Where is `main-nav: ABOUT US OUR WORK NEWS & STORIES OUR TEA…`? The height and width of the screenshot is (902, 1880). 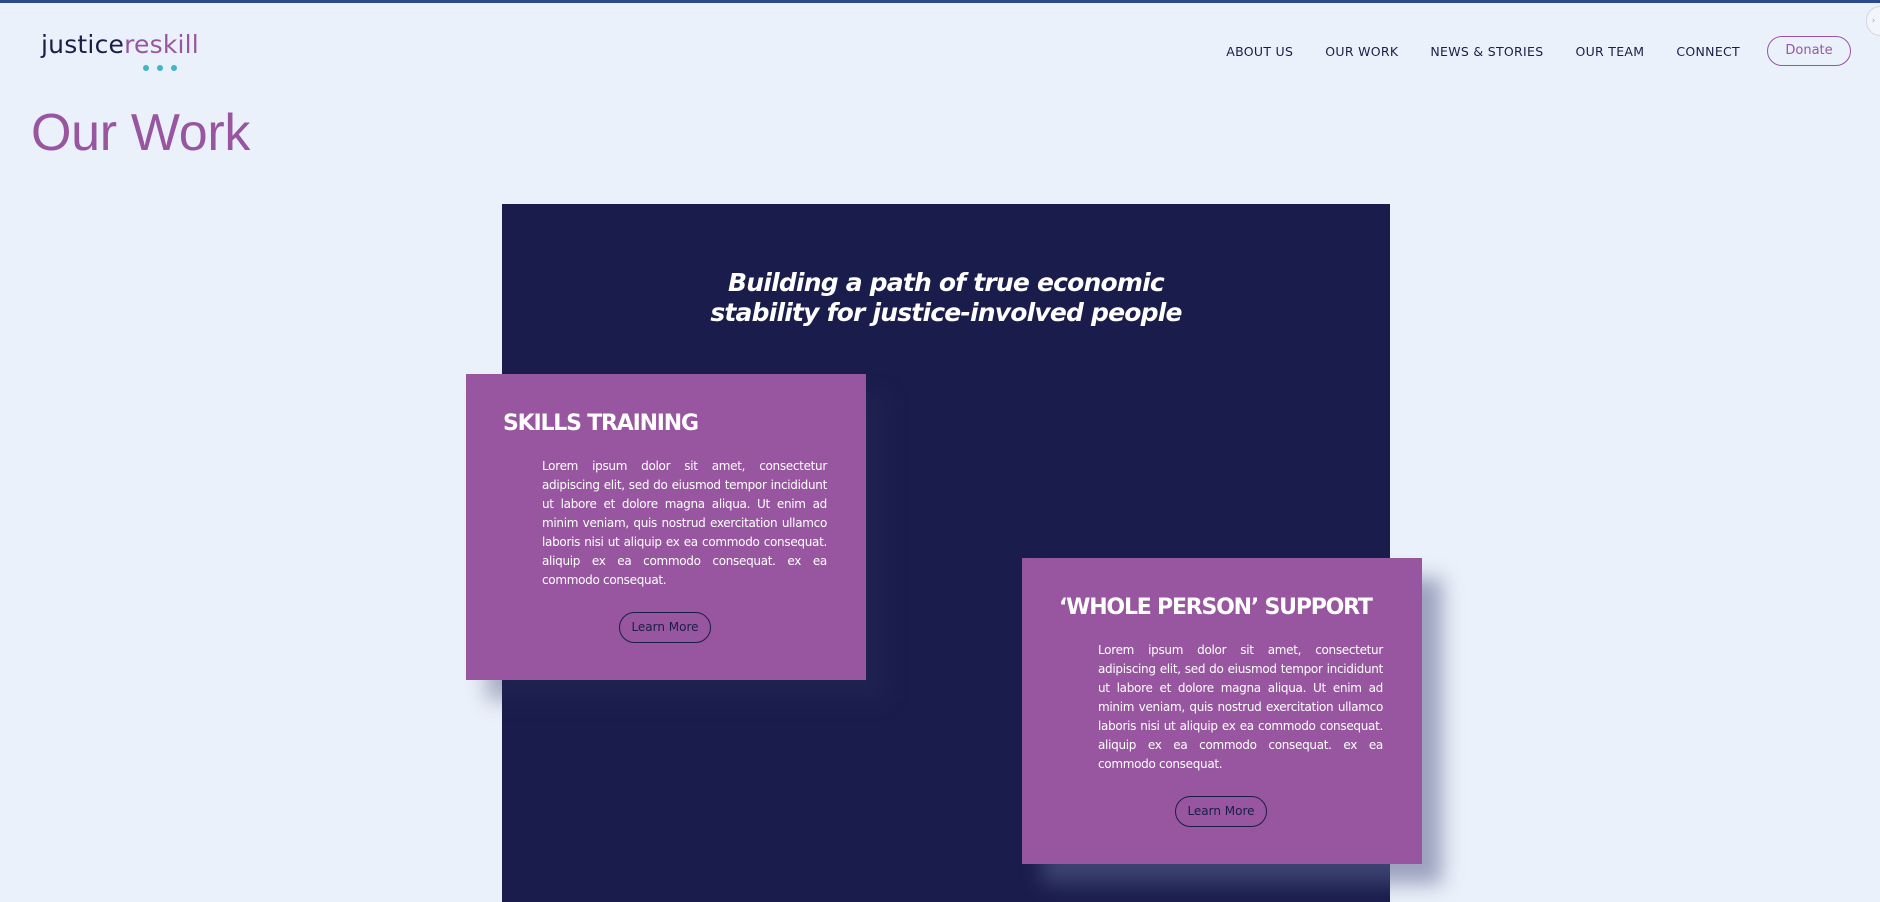
main-nav: ABOUT US OUR WORK NEWS & STORIES OUR TEA… is located at coordinates (1522, 51).